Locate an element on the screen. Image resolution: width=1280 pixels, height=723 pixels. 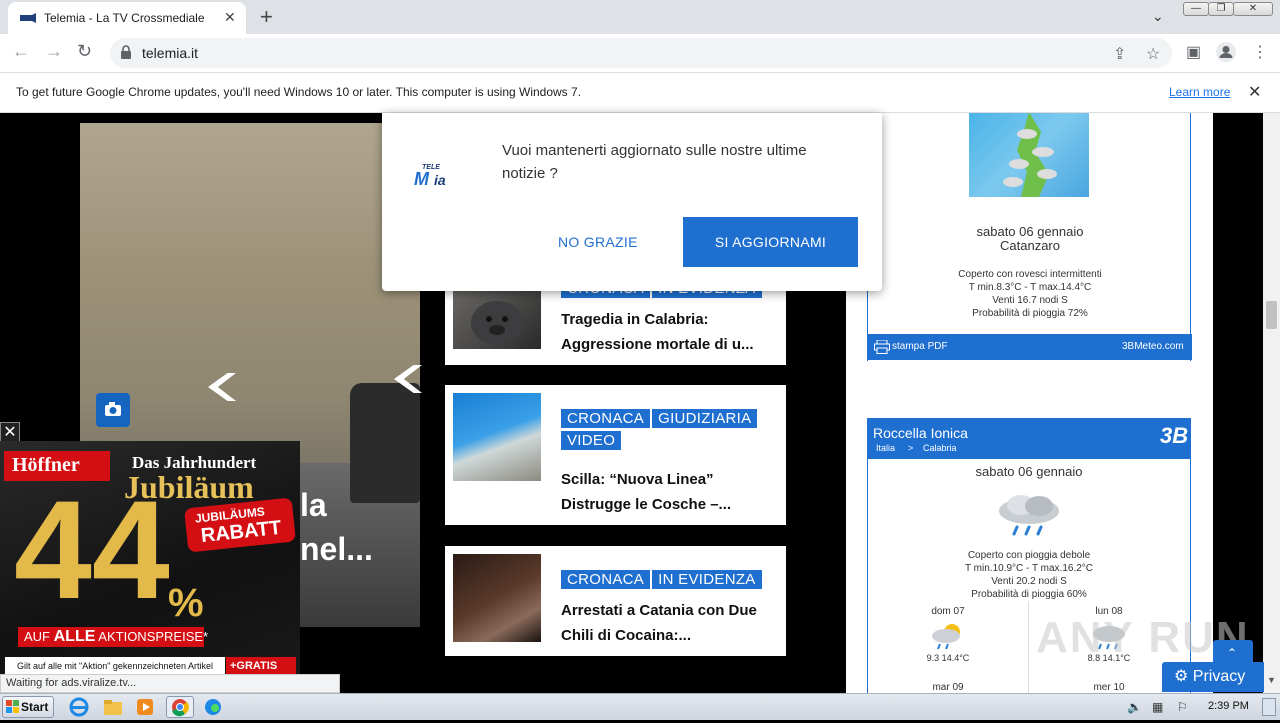
scrollbar: ▼ is located at coordinates (1271, 403).